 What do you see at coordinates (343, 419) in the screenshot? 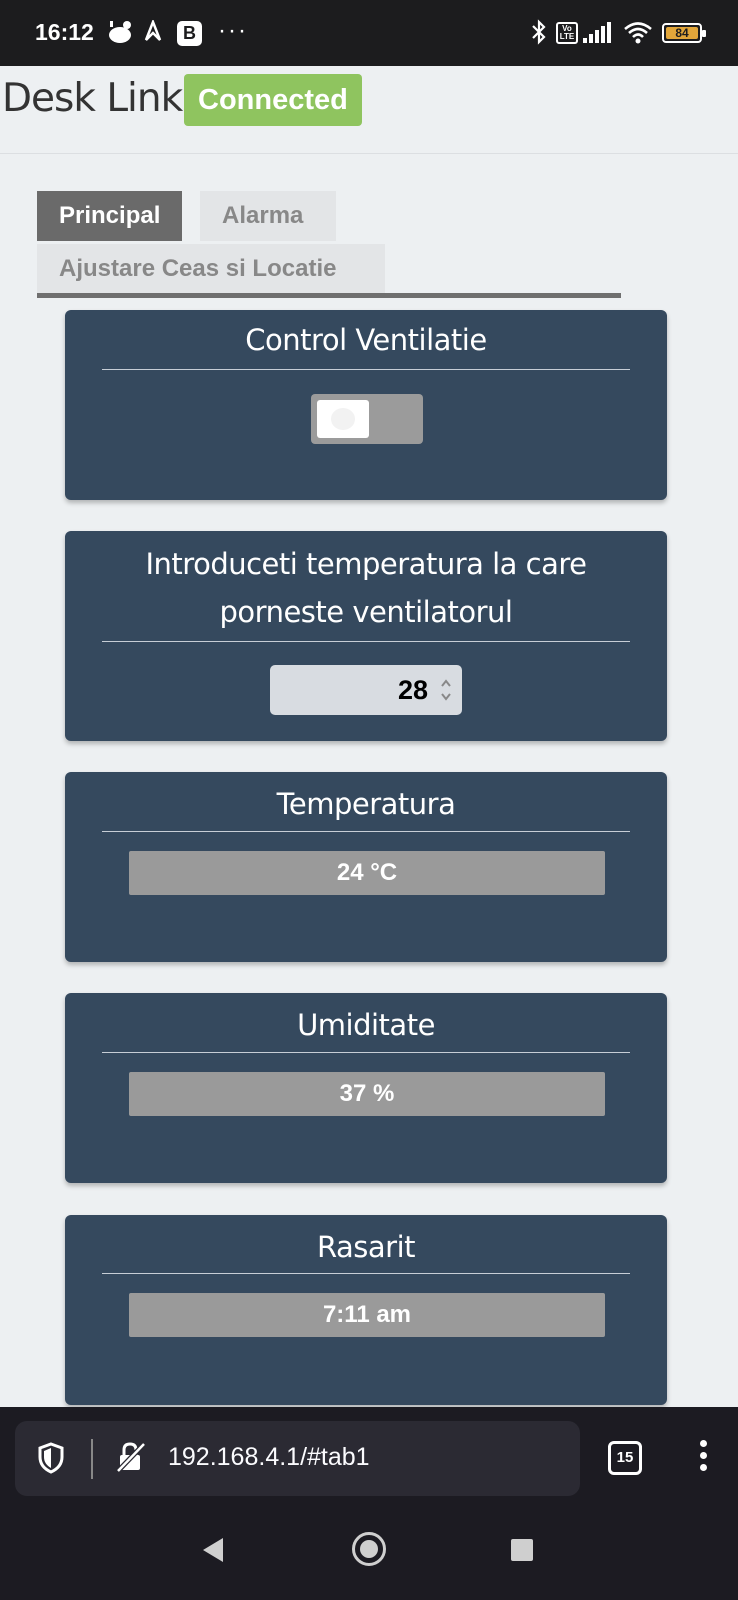
I see `toggle-knob` at bounding box center [343, 419].